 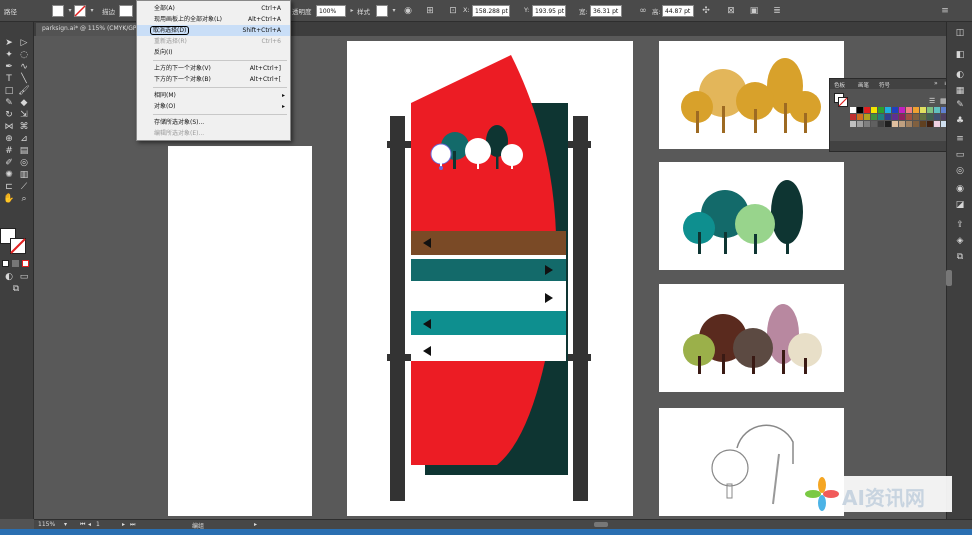 I want to click on gradient-icon: ▤, so click(x=24, y=151).